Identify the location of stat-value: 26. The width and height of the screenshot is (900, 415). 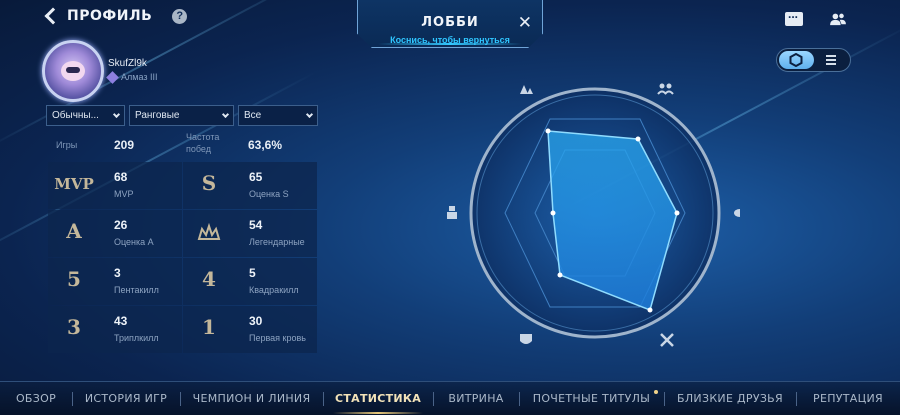
(121, 225).